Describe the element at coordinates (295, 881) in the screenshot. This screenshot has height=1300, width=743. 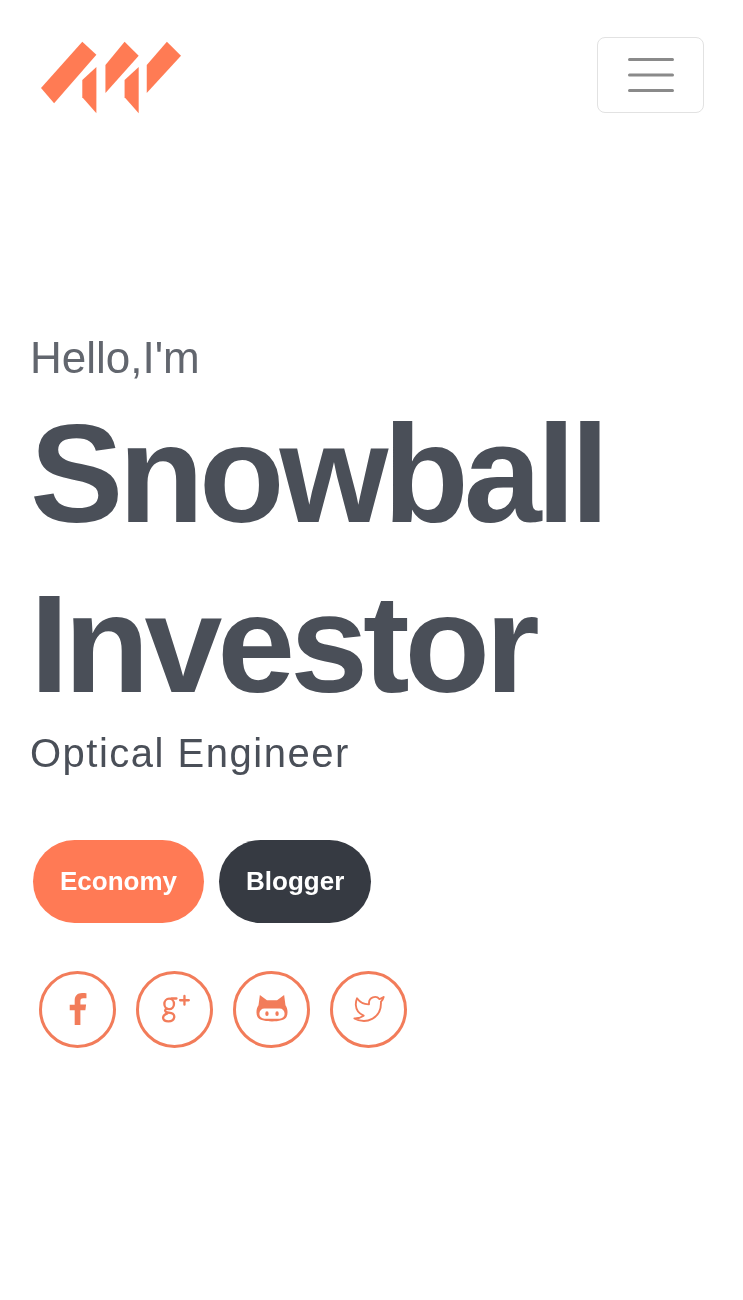
I see `tag-button: Blogger` at that location.